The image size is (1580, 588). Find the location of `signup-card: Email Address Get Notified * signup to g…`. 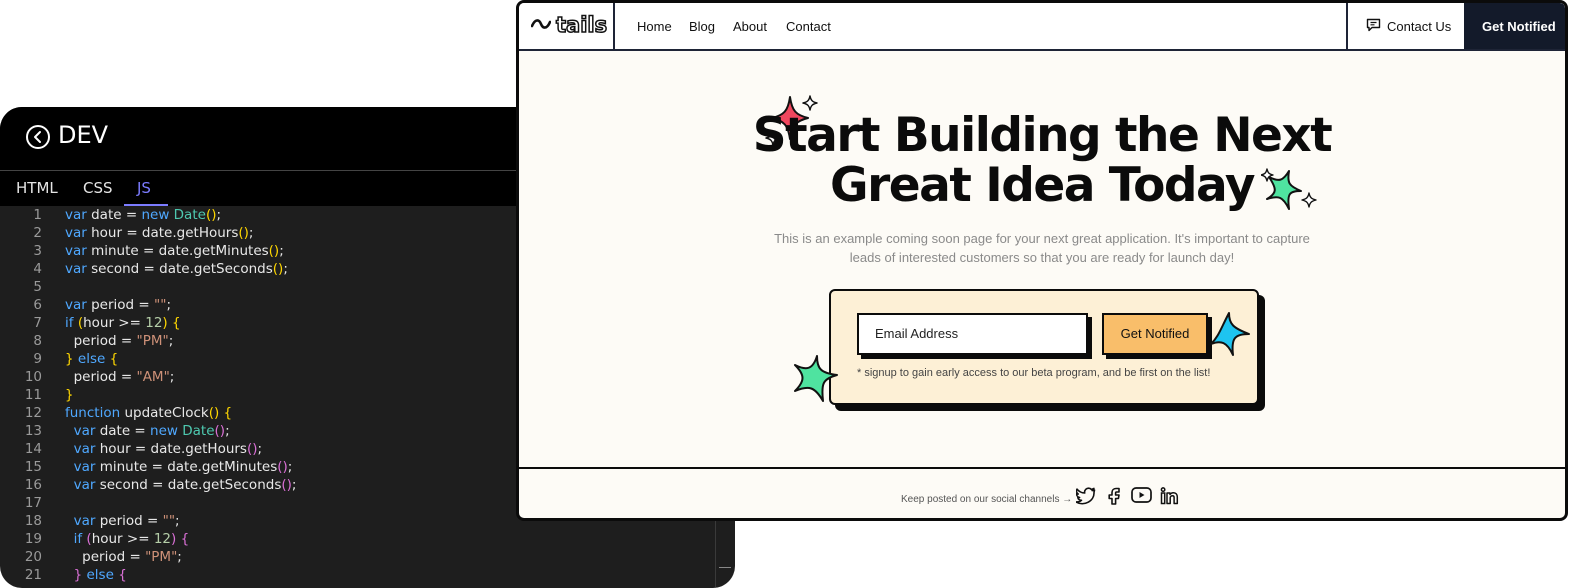

signup-card: Email Address Get Notified * signup to g… is located at coordinates (1044, 347).